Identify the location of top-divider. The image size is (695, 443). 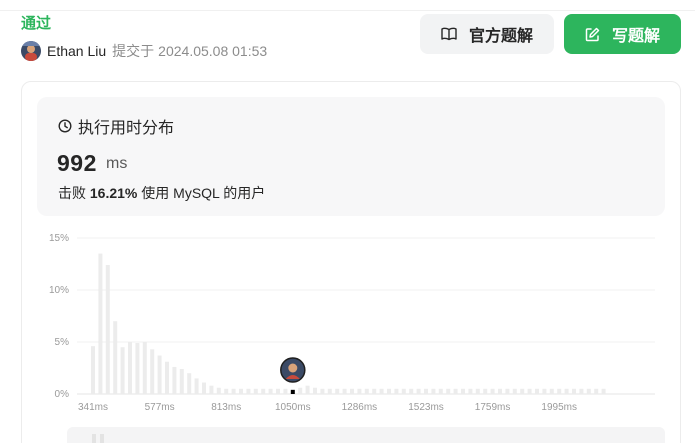
(347, 10).